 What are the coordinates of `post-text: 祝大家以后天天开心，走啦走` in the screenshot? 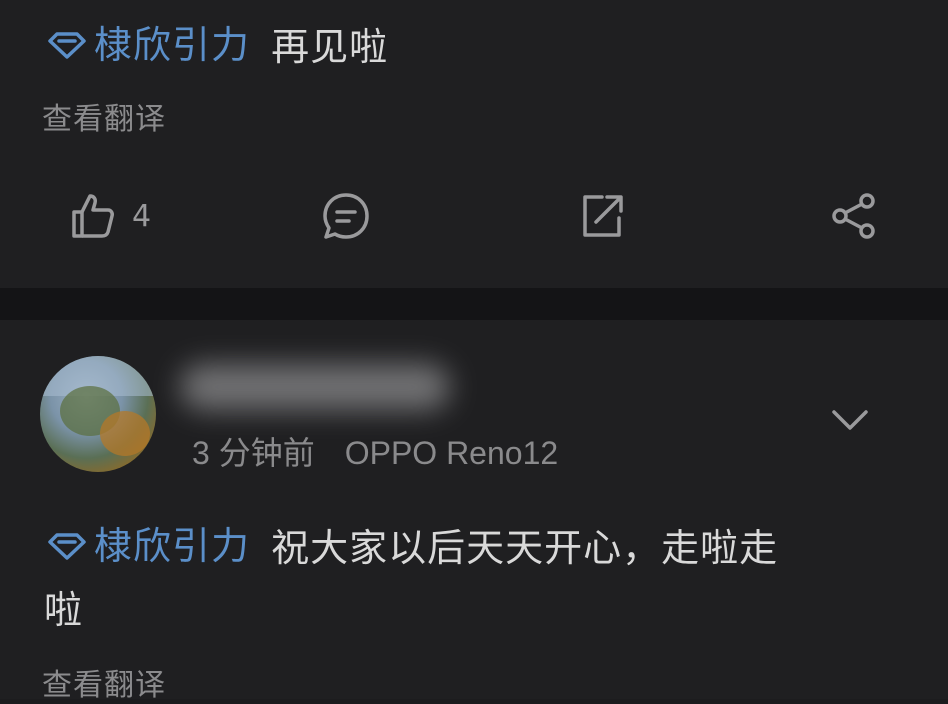 It's located at (525, 548).